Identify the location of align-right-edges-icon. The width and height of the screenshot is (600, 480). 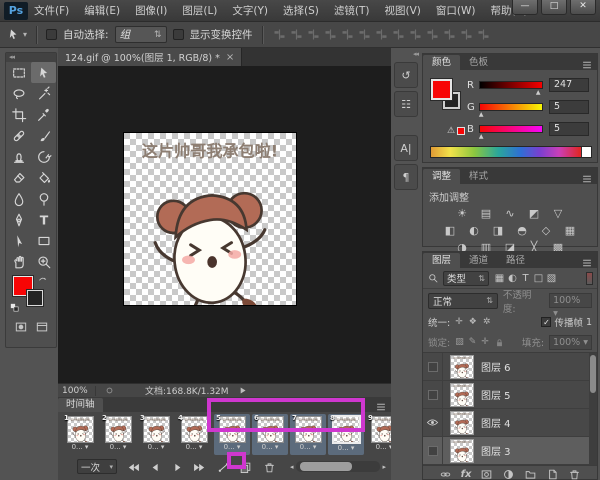
(364, 34).